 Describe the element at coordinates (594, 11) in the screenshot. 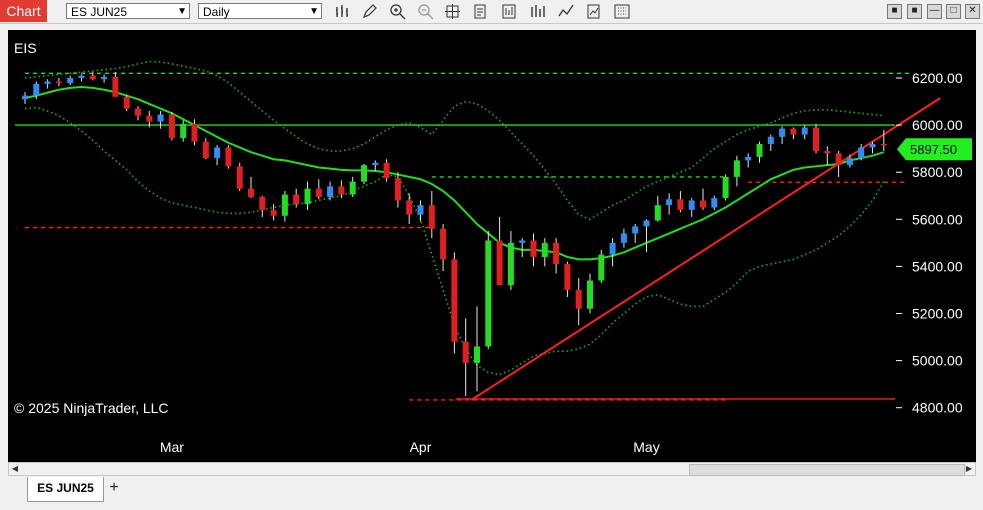

I see `templates-icon` at that location.